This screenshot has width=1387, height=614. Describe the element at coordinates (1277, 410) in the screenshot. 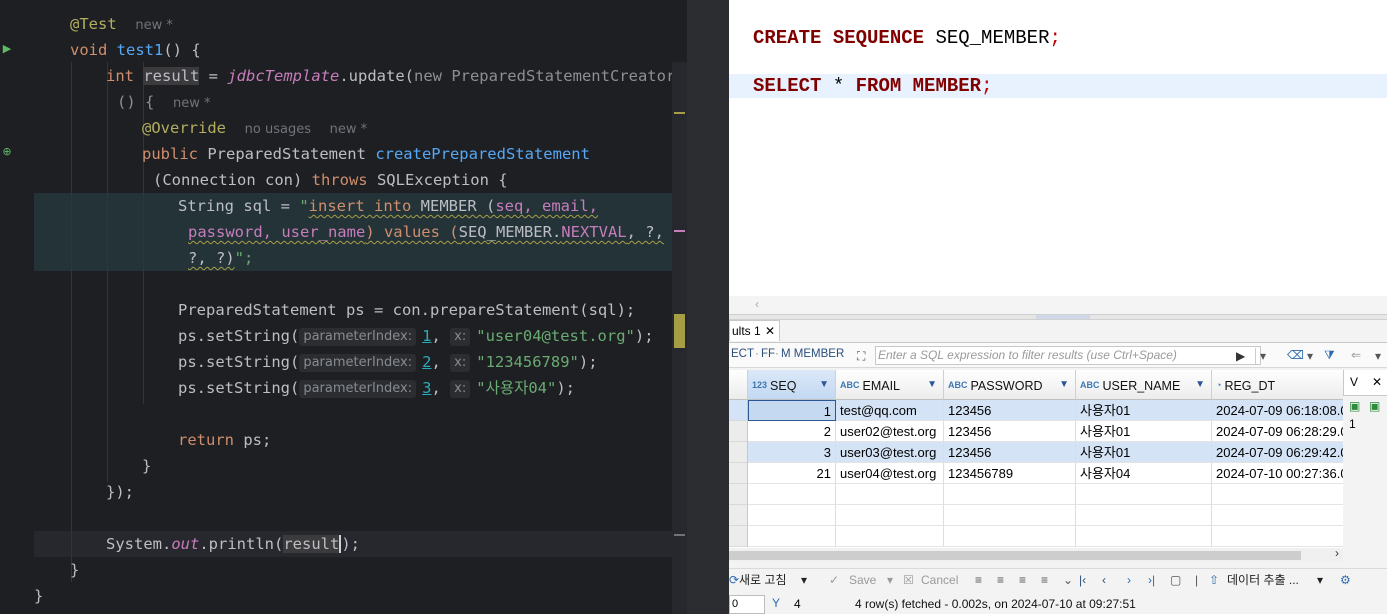

I see `table-cell: 2024-07-09 06:18:08.0` at that location.